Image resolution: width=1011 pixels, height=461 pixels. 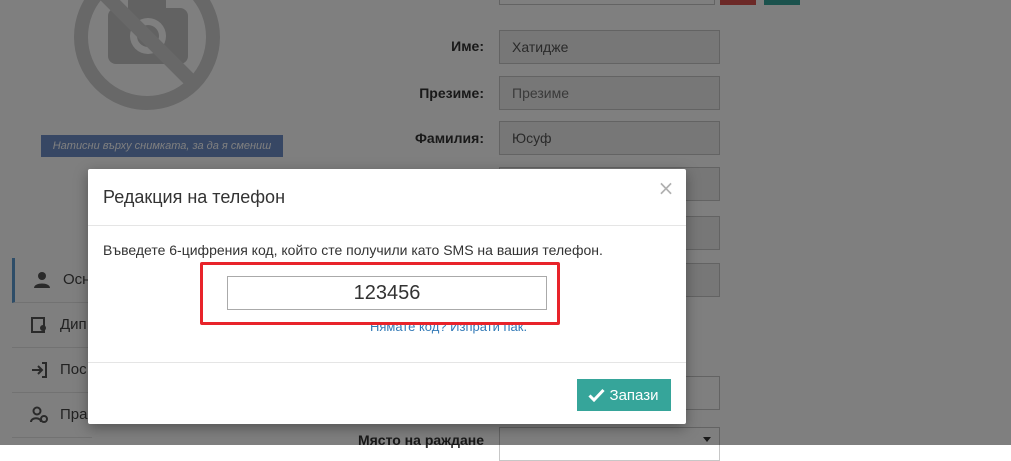 What do you see at coordinates (387, 393) in the screenshot?
I see `modal-footer: Запази` at bounding box center [387, 393].